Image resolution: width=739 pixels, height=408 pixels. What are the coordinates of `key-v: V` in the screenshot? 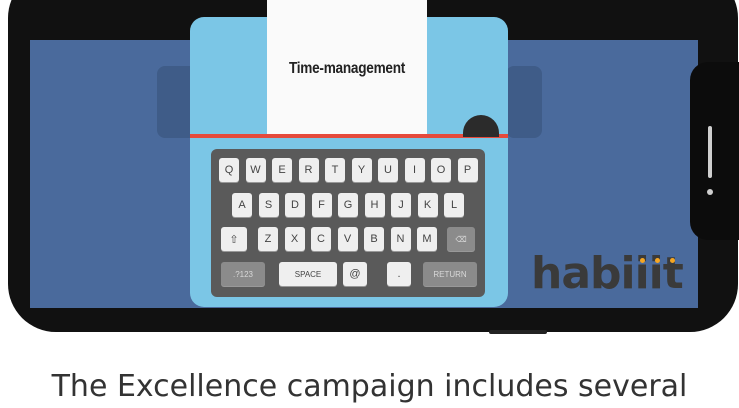 It's located at (347, 239).